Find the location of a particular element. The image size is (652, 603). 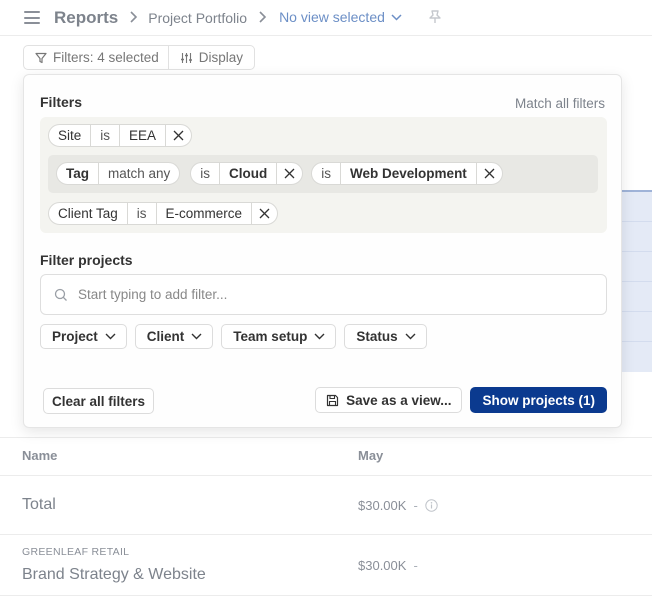

filter-search-box is located at coordinates (323, 294).